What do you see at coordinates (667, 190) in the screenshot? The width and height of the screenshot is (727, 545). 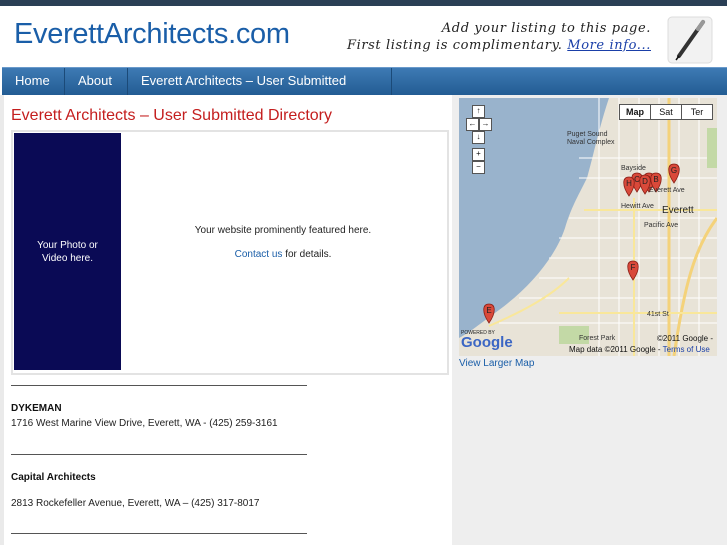 I see `map-label-everett-ave: Everett Ave` at bounding box center [667, 190].